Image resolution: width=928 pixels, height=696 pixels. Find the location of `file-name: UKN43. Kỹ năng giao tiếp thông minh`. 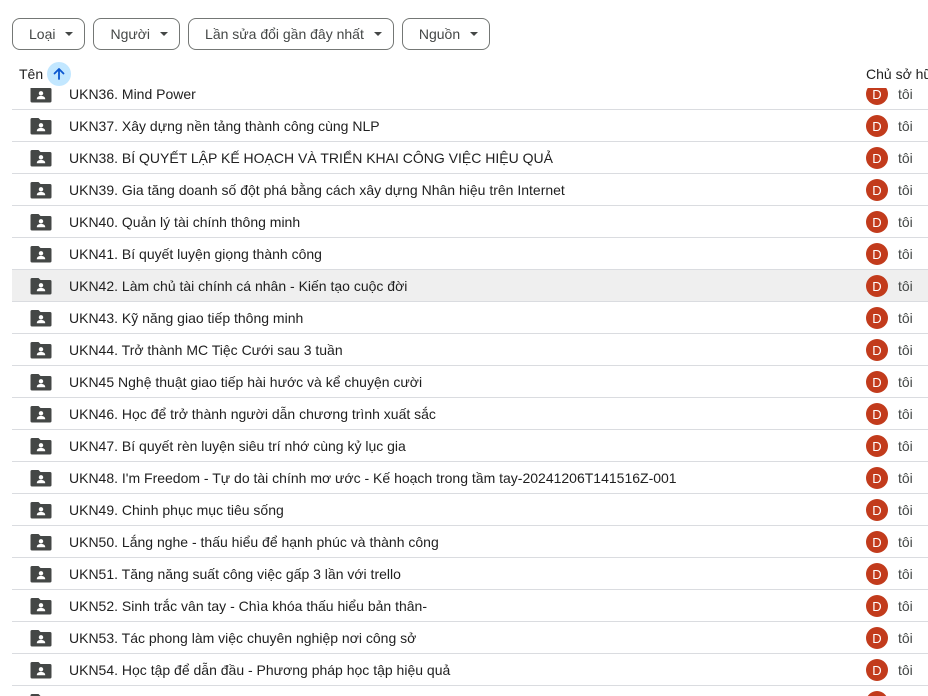

file-name: UKN43. Kỹ năng giao tiếp thông minh is located at coordinates (186, 318).